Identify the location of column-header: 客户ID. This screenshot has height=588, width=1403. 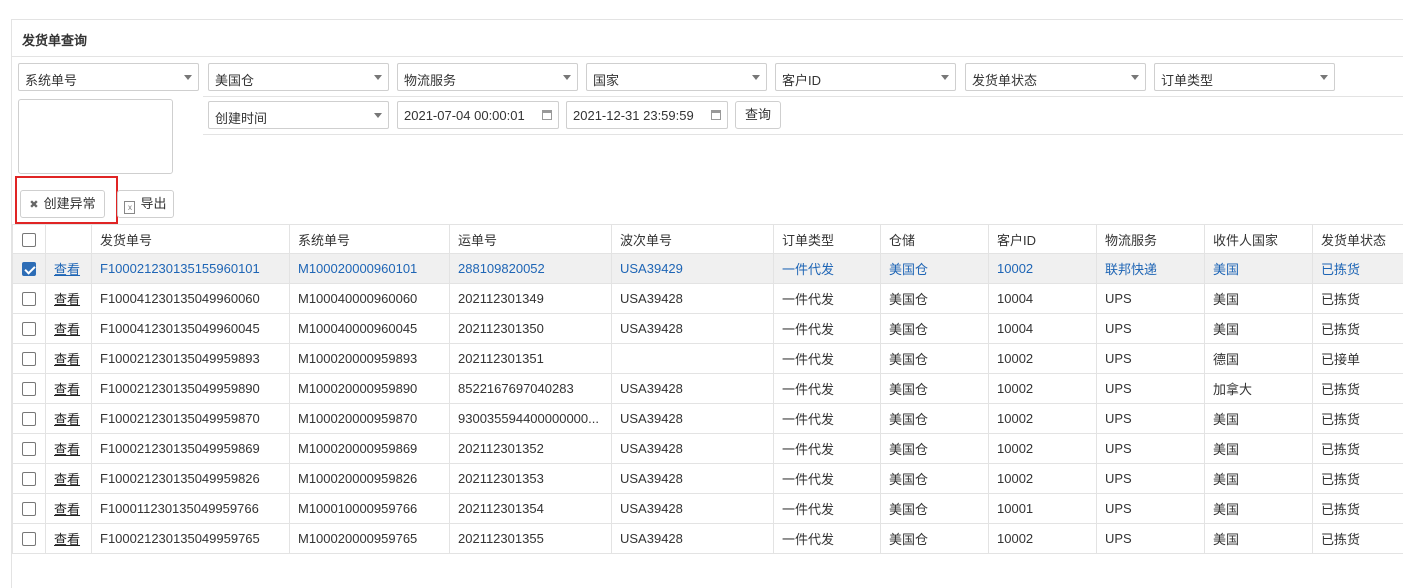
(1042, 239).